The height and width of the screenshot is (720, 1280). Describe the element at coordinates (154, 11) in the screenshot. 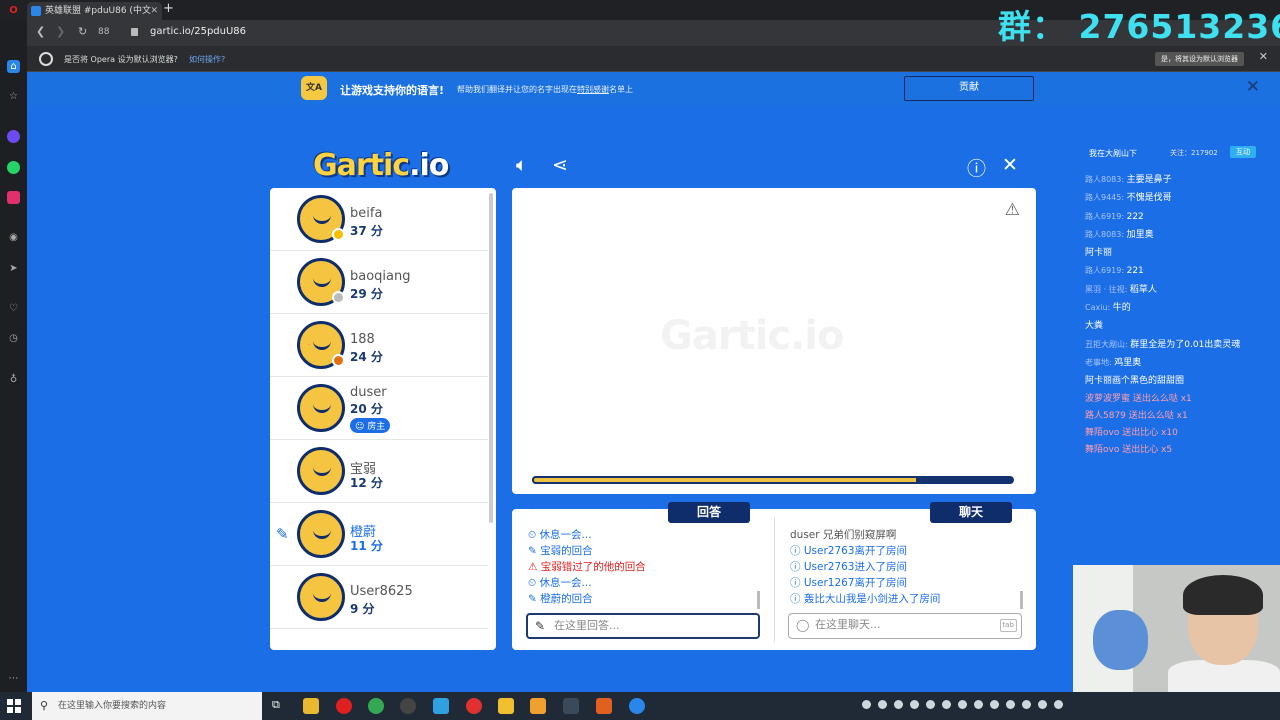

I see `close-tab-icon: ✕` at that location.